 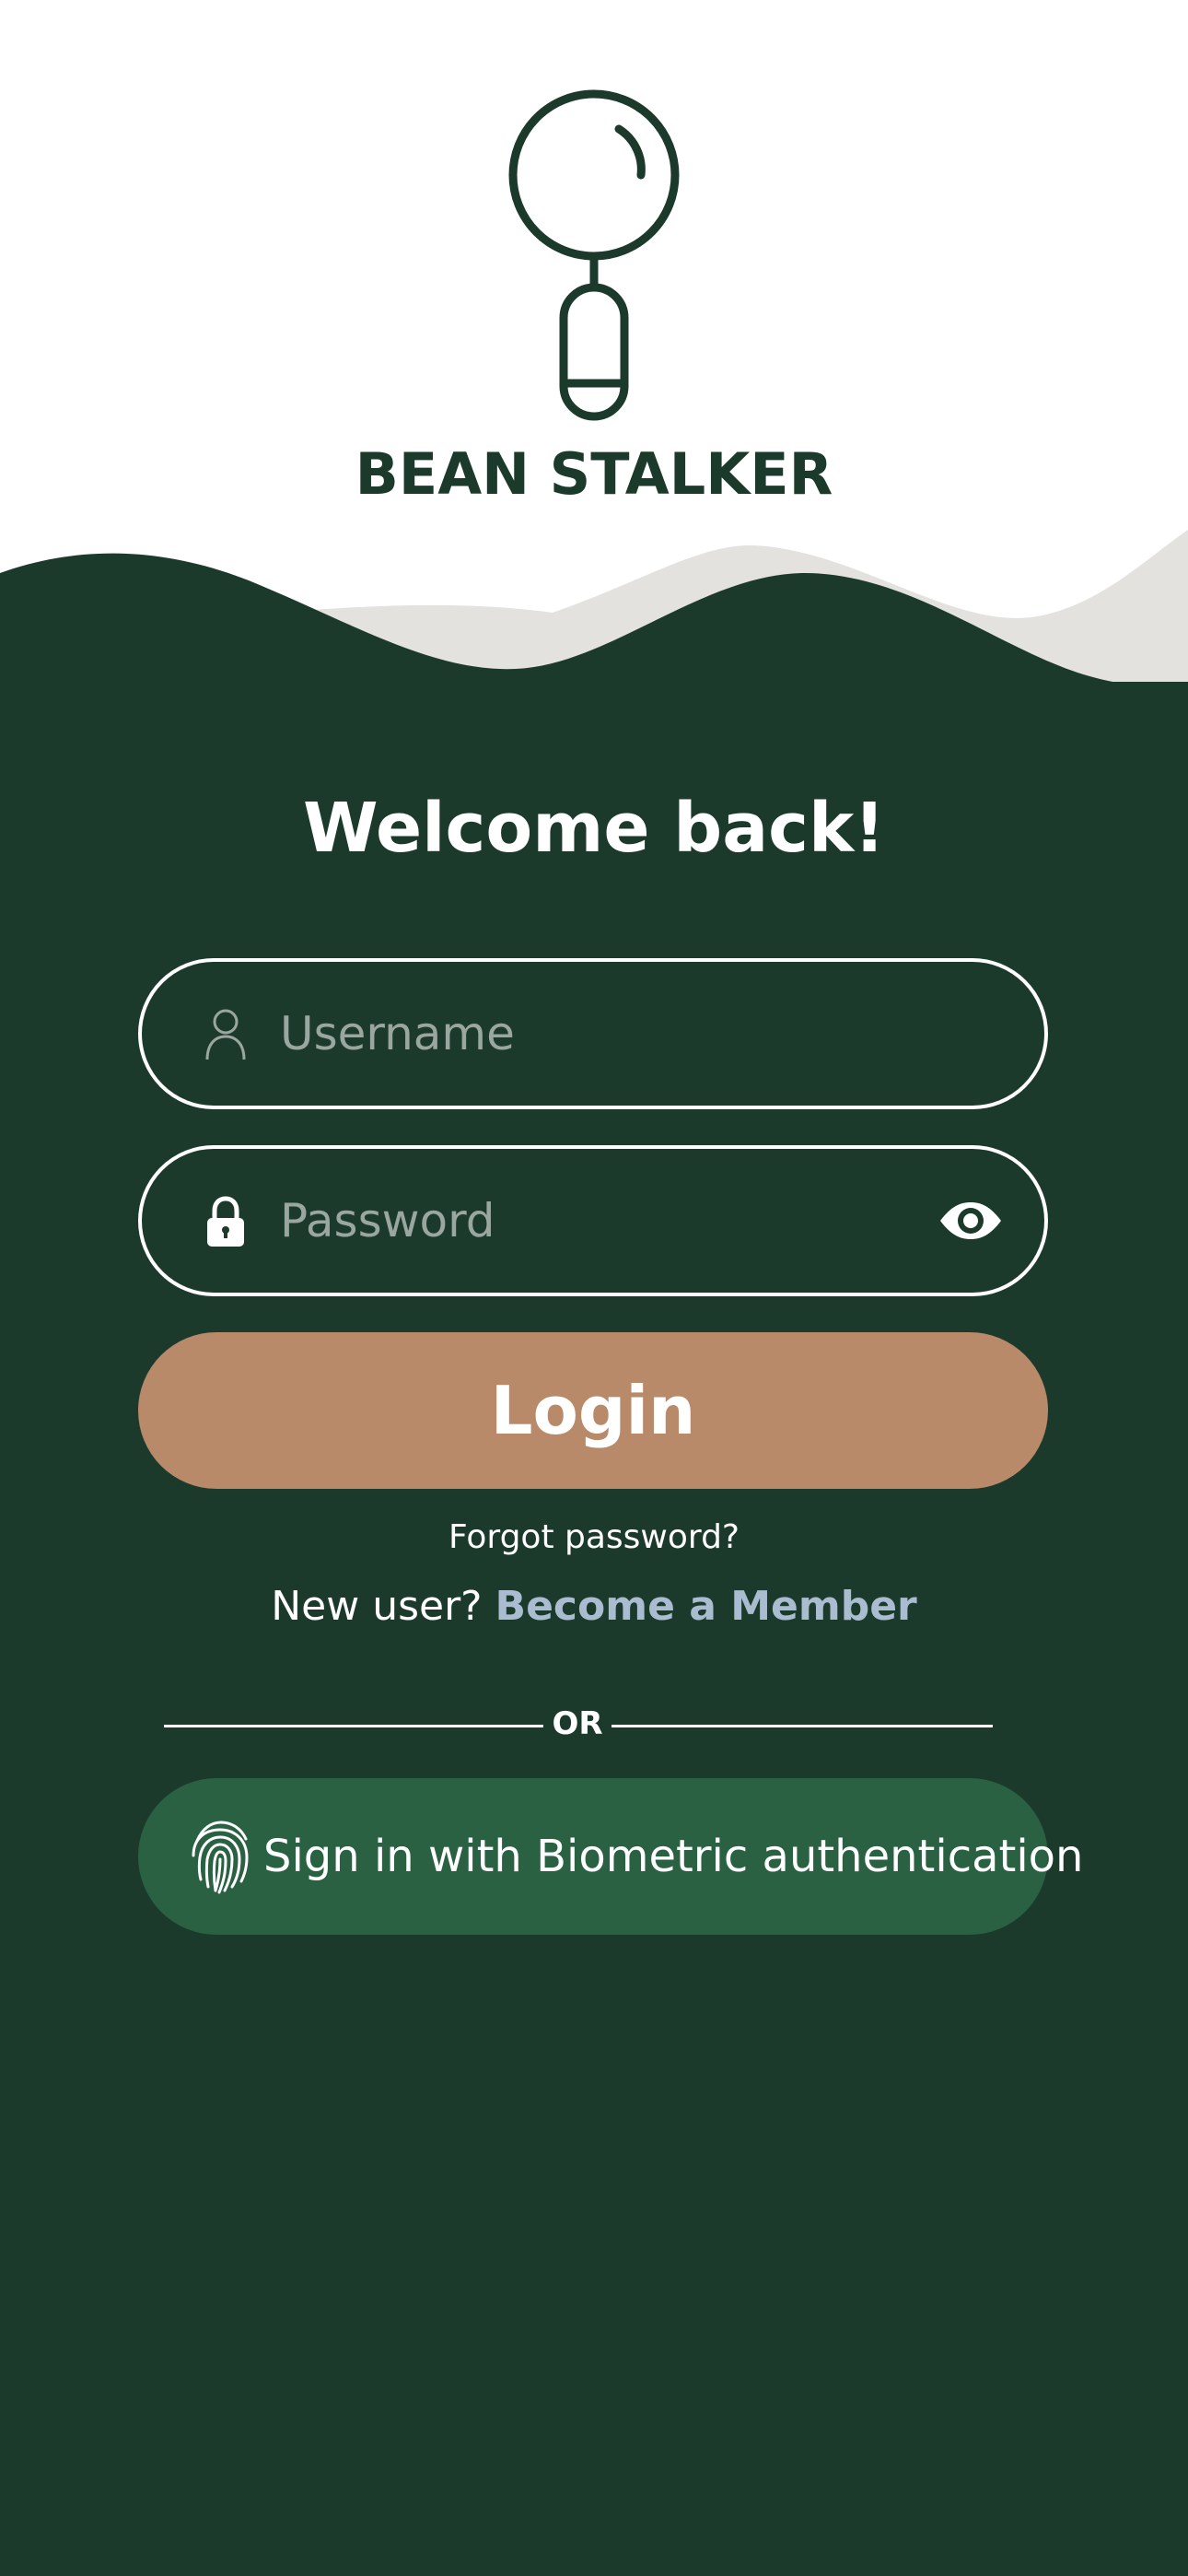 I want to click on show-password-toggle, so click(x=971, y=1220).